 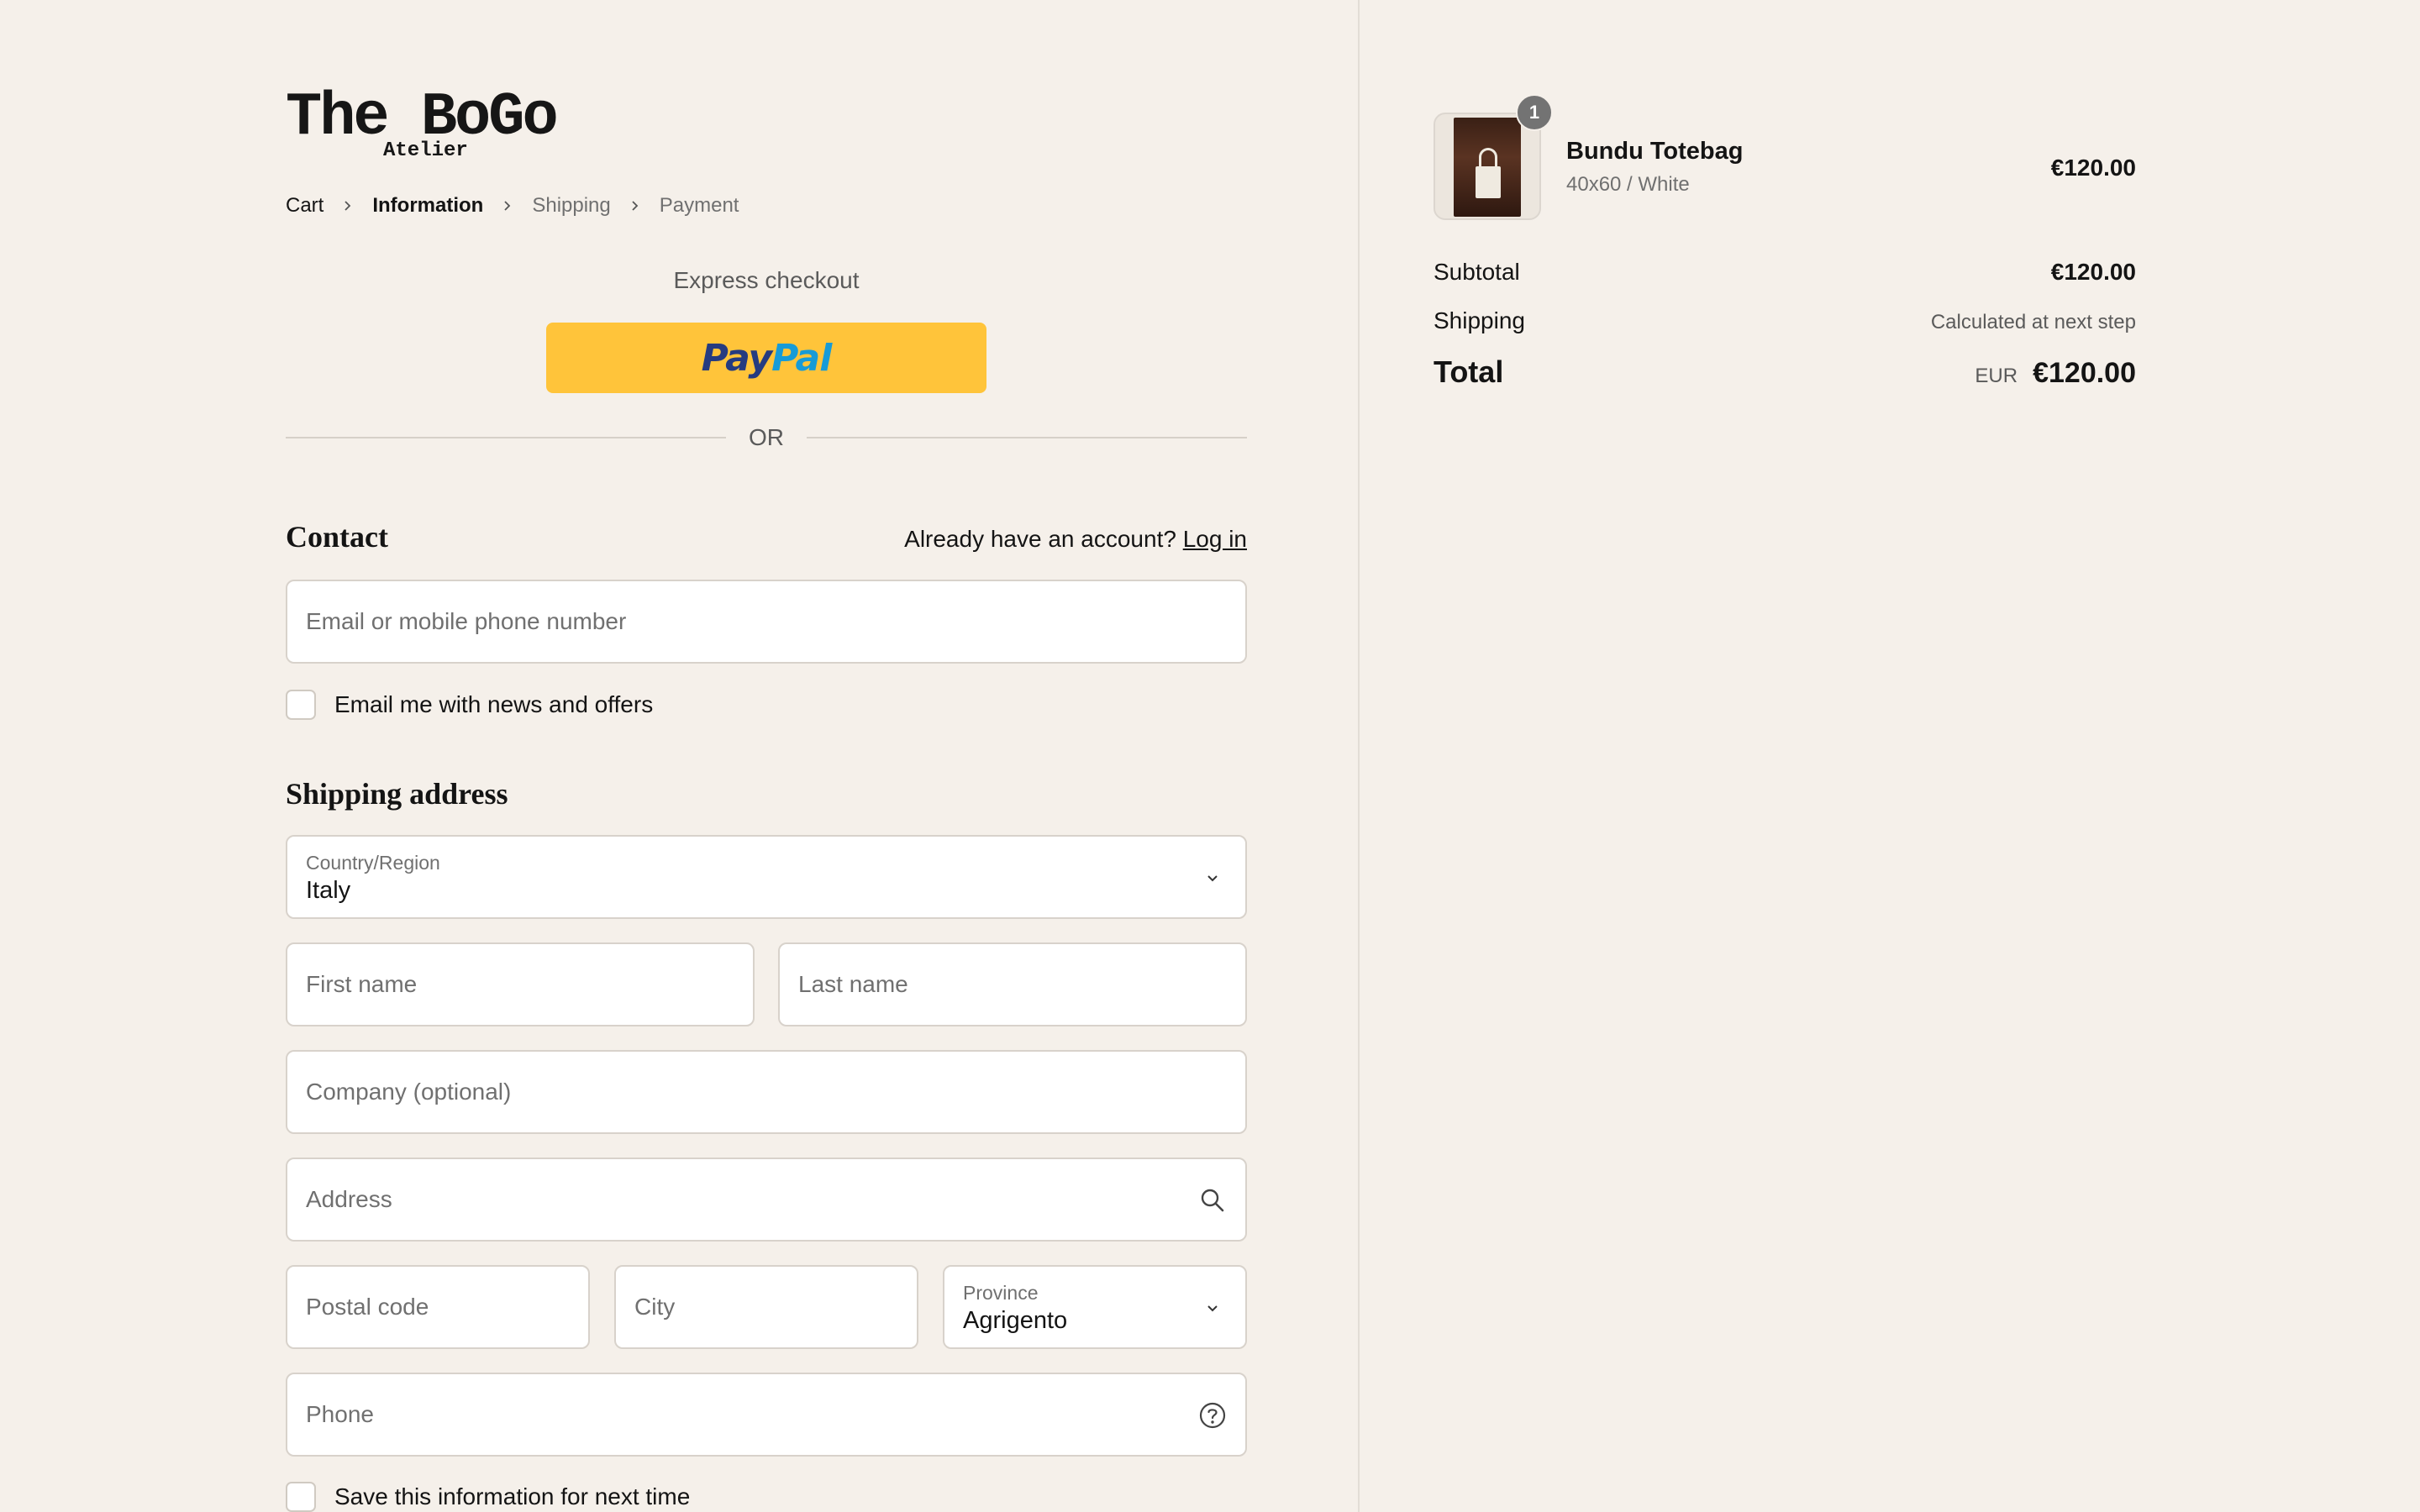 I want to click on total-row: Total EUR €120.00, so click(x=1785, y=372).